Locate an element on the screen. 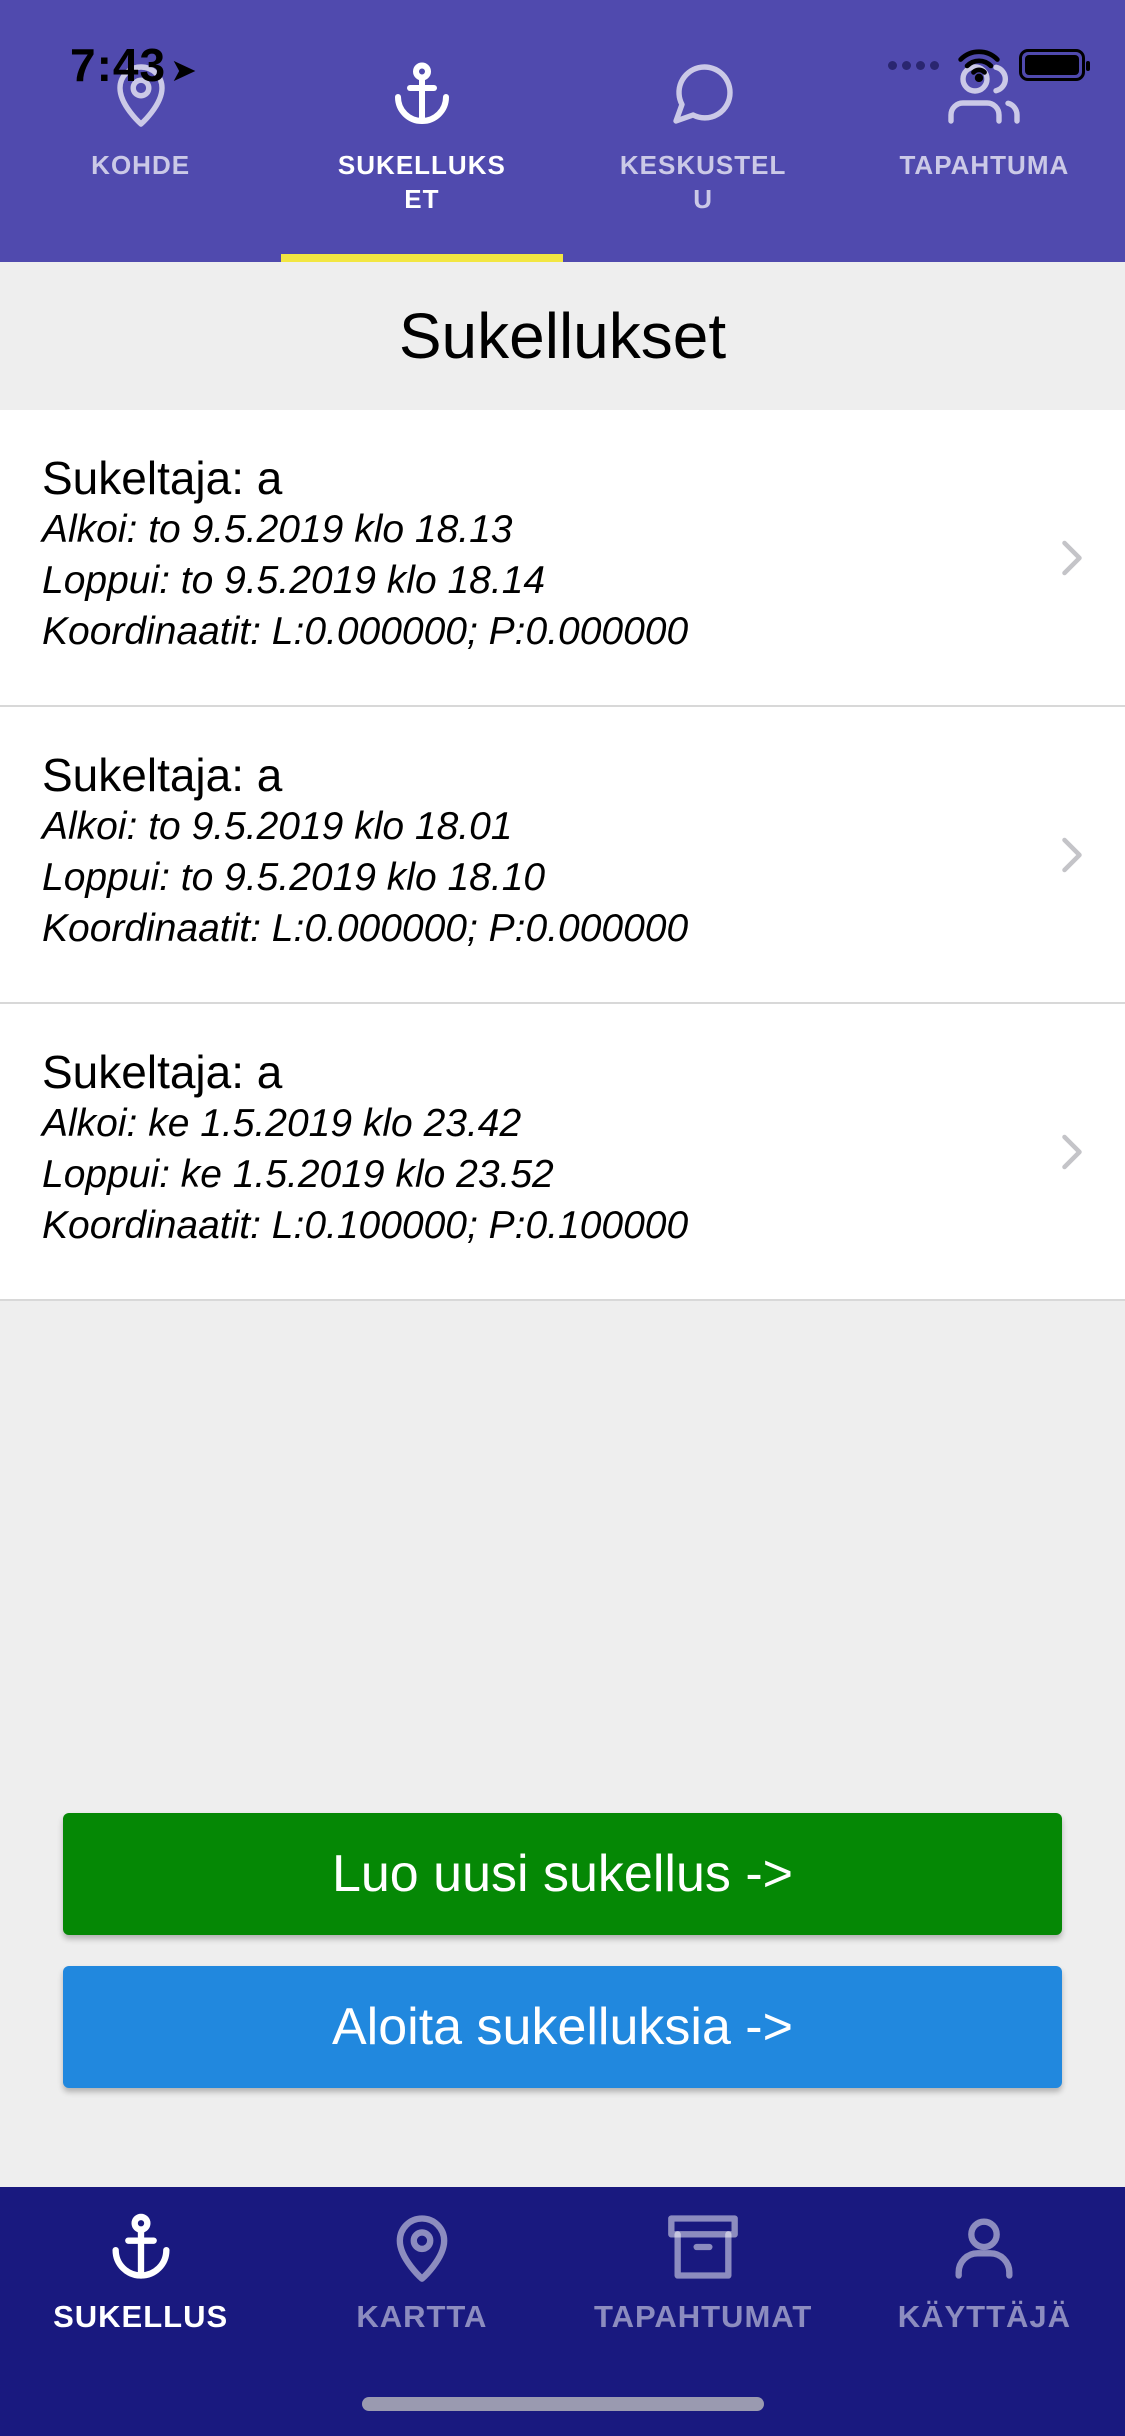 This screenshot has width=1125, height=2436. location-pin-icon is located at coordinates (422, 2248).